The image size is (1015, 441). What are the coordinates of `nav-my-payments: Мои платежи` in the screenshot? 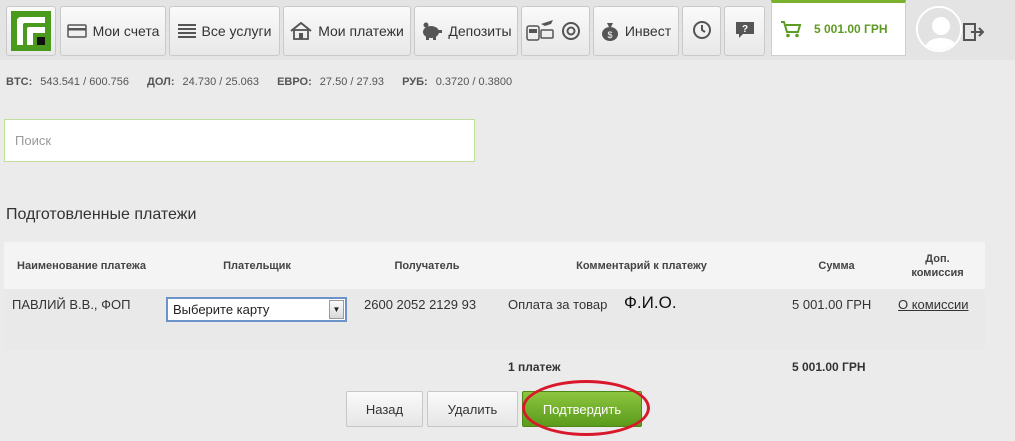 It's located at (347, 31).